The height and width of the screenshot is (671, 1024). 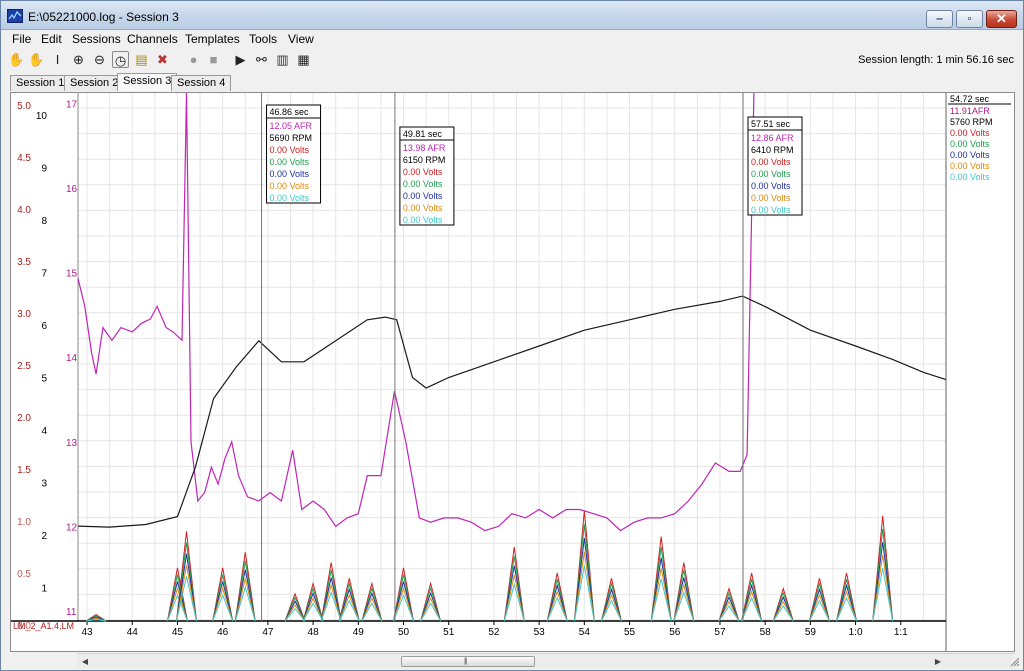 What do you see at coordinates (268, 632) in the screenshot?
I see `x-axis-tick-label: 47` at bounding box center [268, 632].